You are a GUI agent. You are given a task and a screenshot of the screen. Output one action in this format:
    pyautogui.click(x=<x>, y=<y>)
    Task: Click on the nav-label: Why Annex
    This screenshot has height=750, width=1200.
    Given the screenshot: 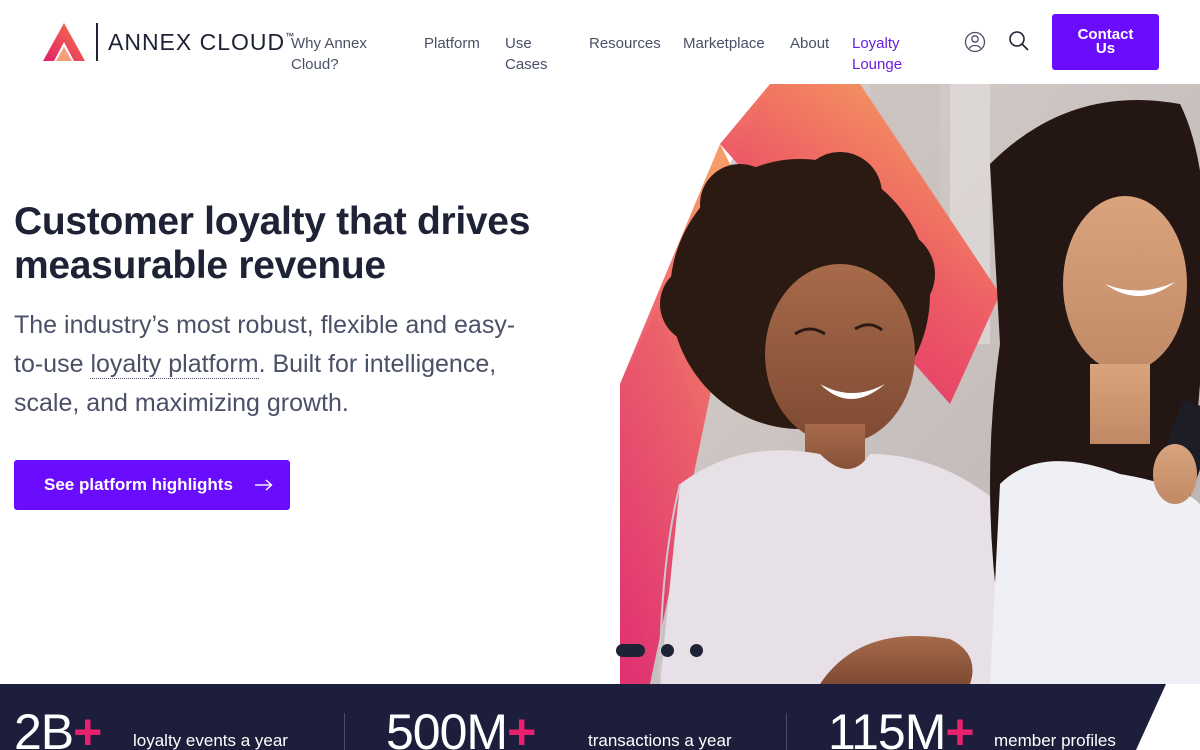 What is the action you would take?
    pyautogui.click(x=329, y=43)
    